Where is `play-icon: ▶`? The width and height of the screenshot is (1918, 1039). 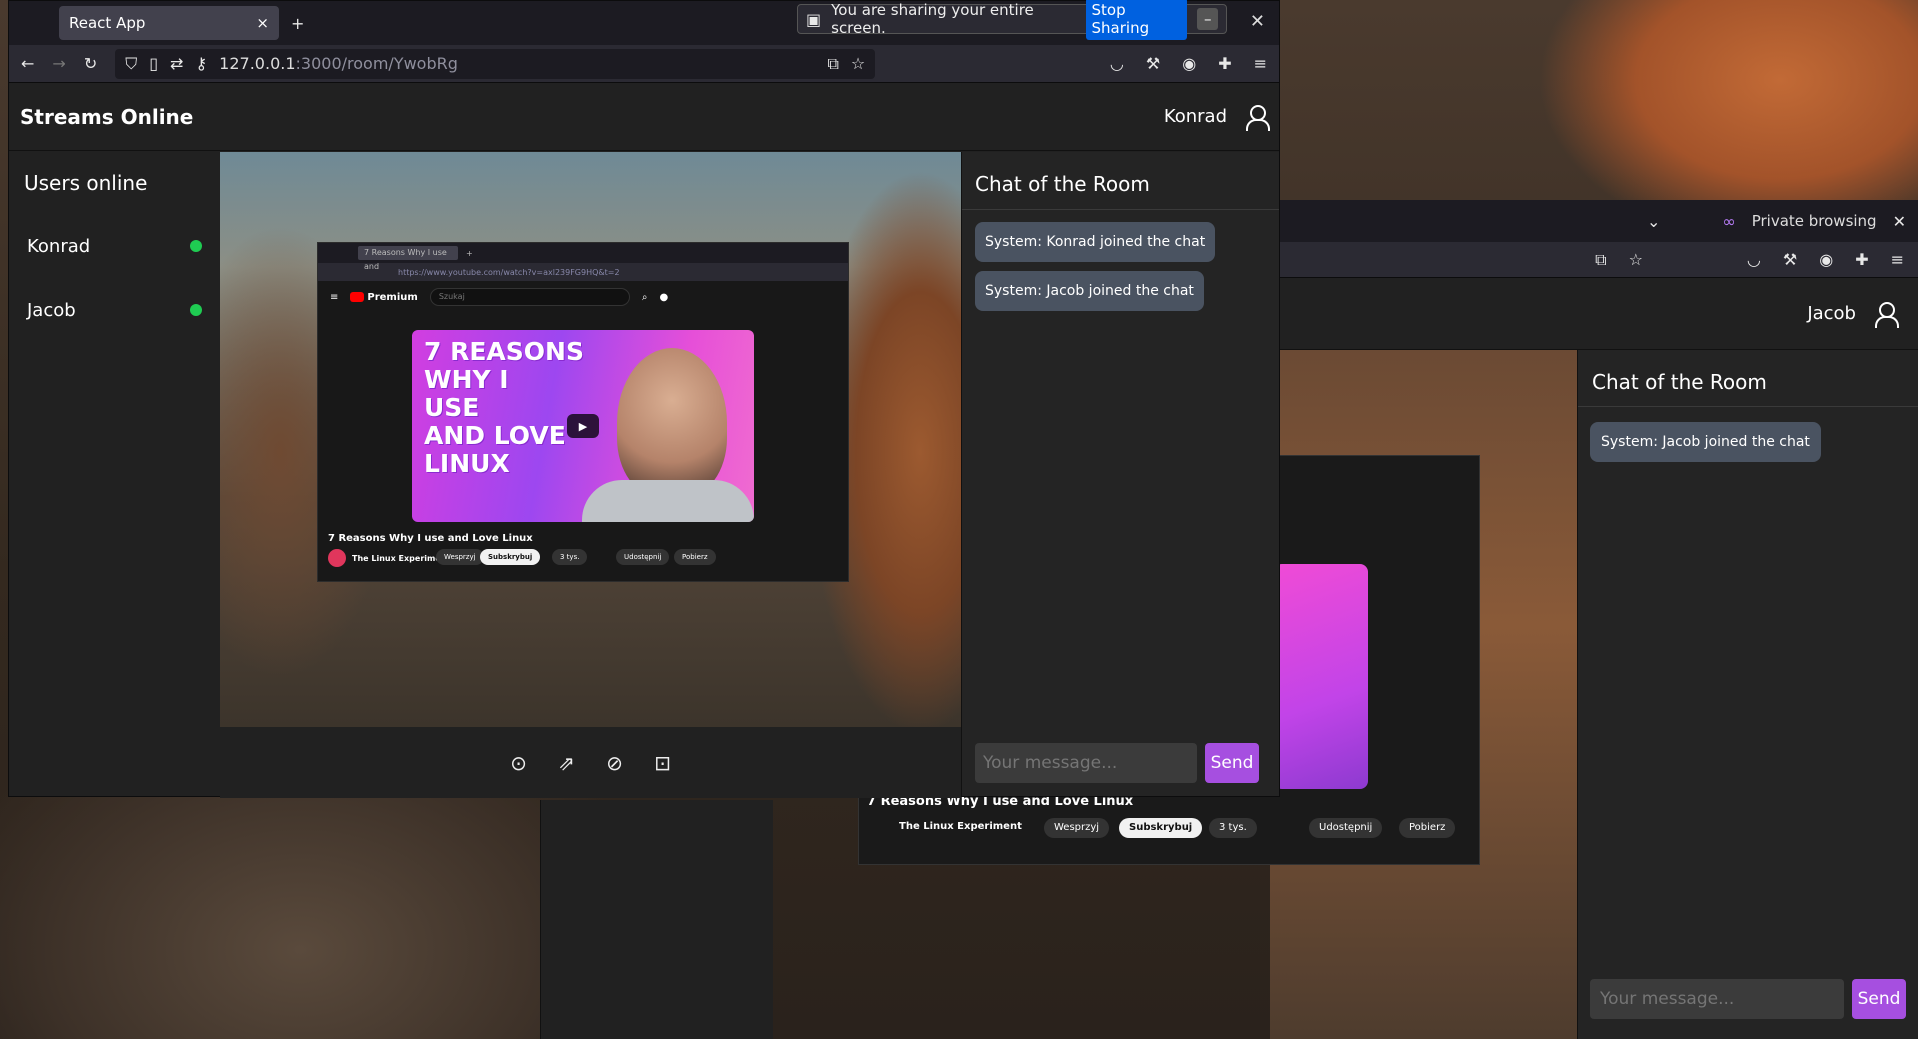
play-icon: ▶ is located at coordinates (583, 426).